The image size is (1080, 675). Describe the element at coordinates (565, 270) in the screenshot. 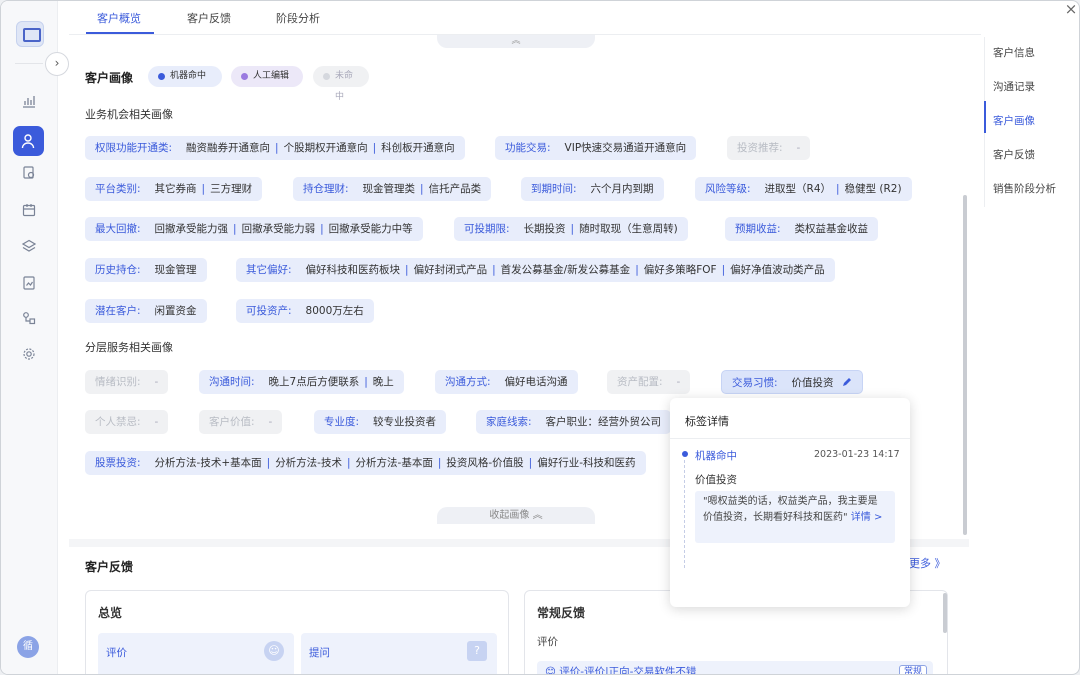

I see `tag-value: 首发公募基金/新发公募基金` at that location.